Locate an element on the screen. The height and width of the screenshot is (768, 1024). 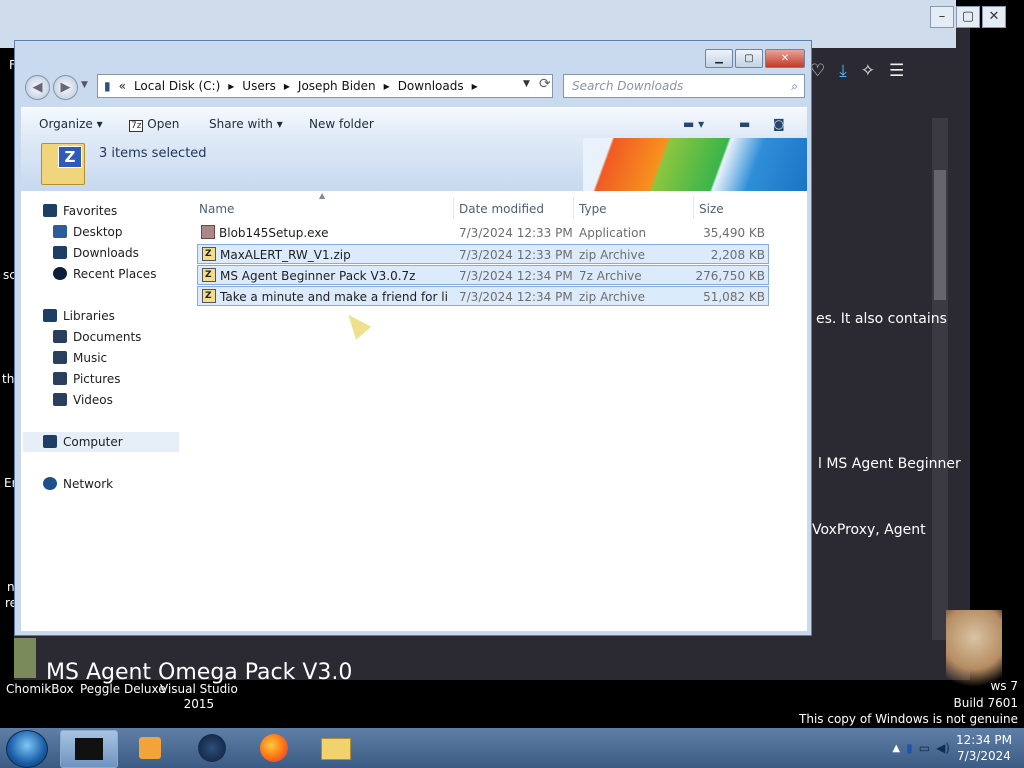
file-name: MaxALERT_RW_V1.zip is located at coordinates (285, 255).